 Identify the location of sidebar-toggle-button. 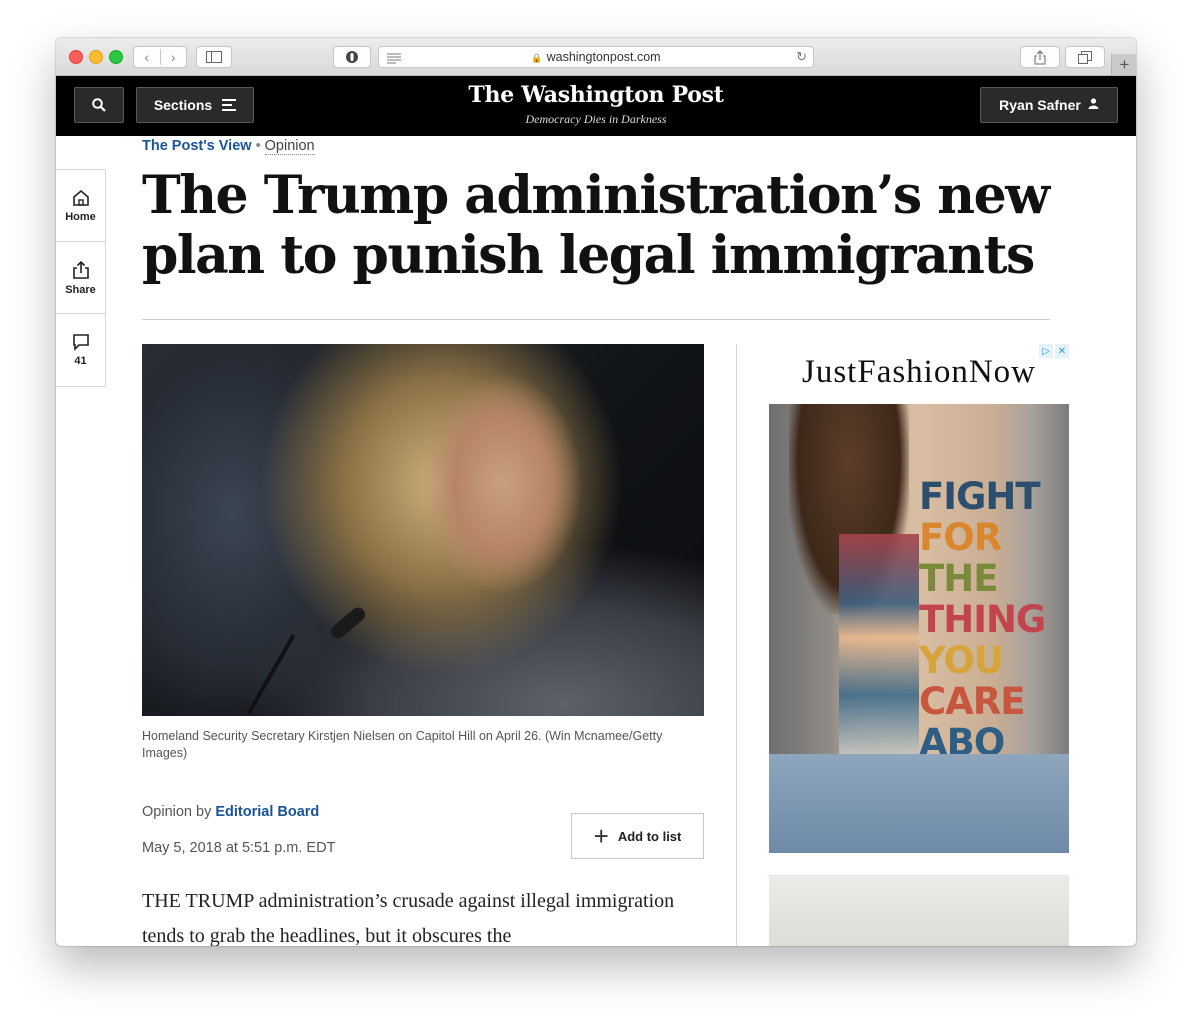
(214, 57).